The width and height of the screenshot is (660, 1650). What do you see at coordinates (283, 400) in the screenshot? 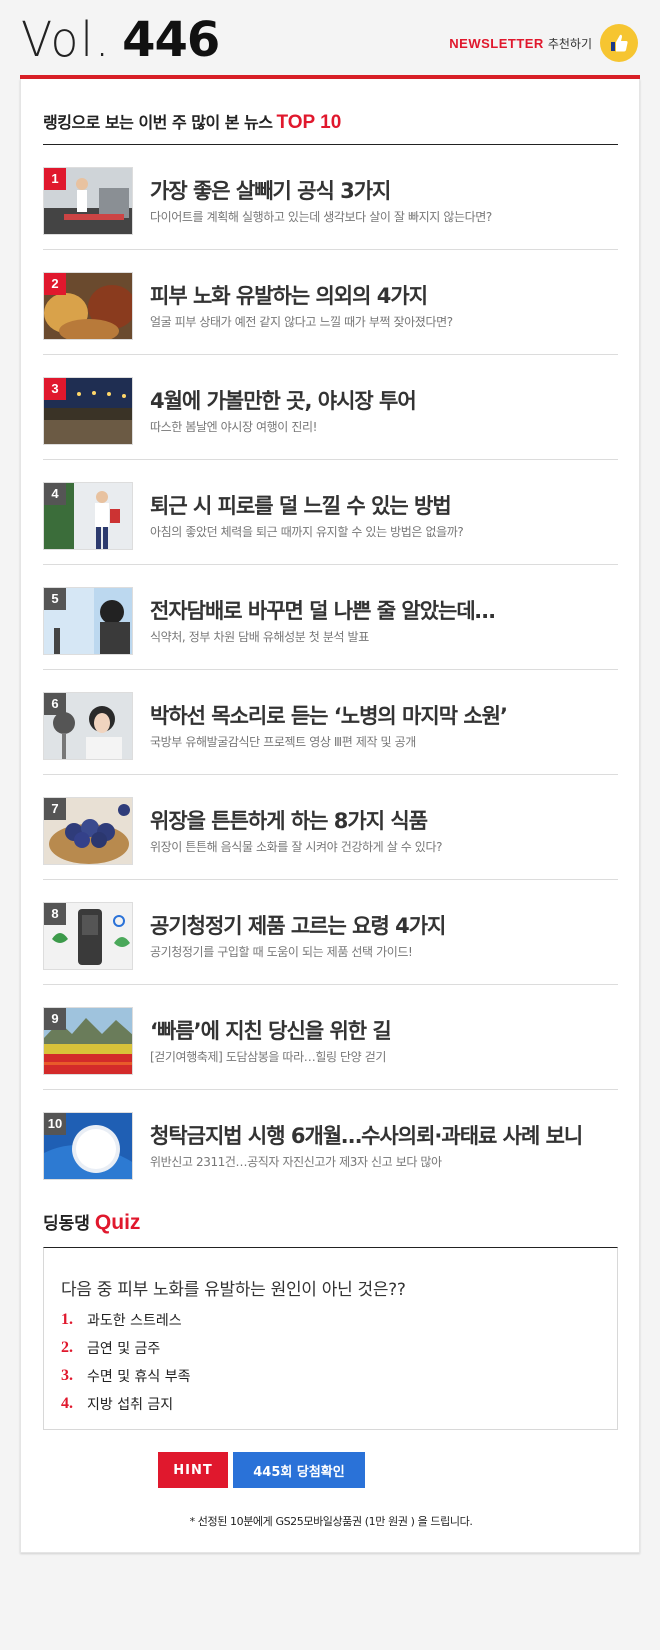
I see `news-title: 4월에 가볼만한 곳, 야시장 투어` at bounding box center [283, 400].